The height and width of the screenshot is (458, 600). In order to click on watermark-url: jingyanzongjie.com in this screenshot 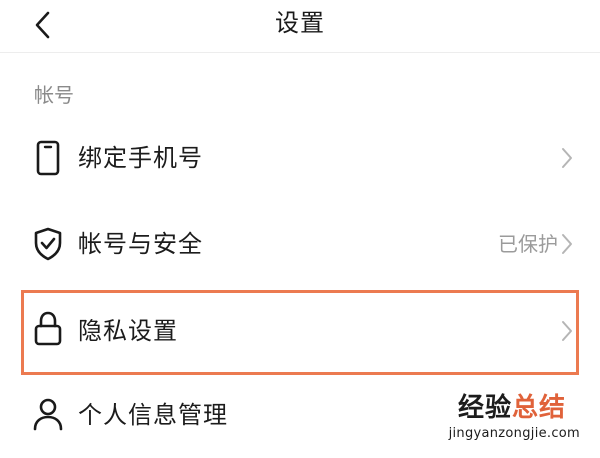, I will do `click(514, 433)`.